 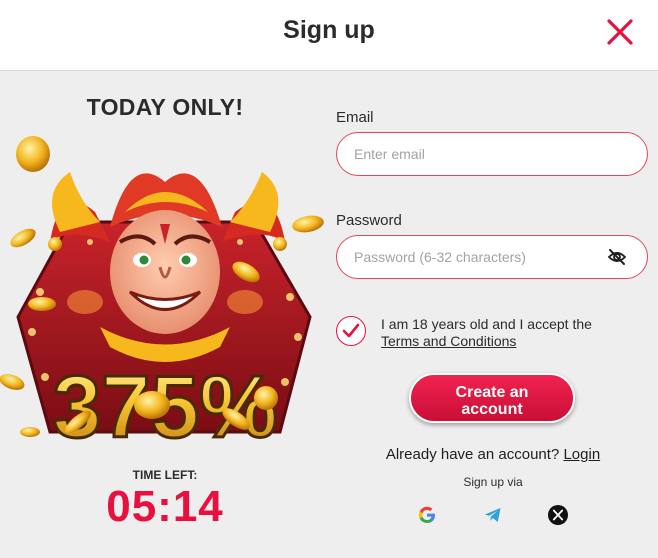 What do you see at coordinates (329, 30) in the screenshot?
I see `modal-title: Sign up` at bounding box center [329, 30].